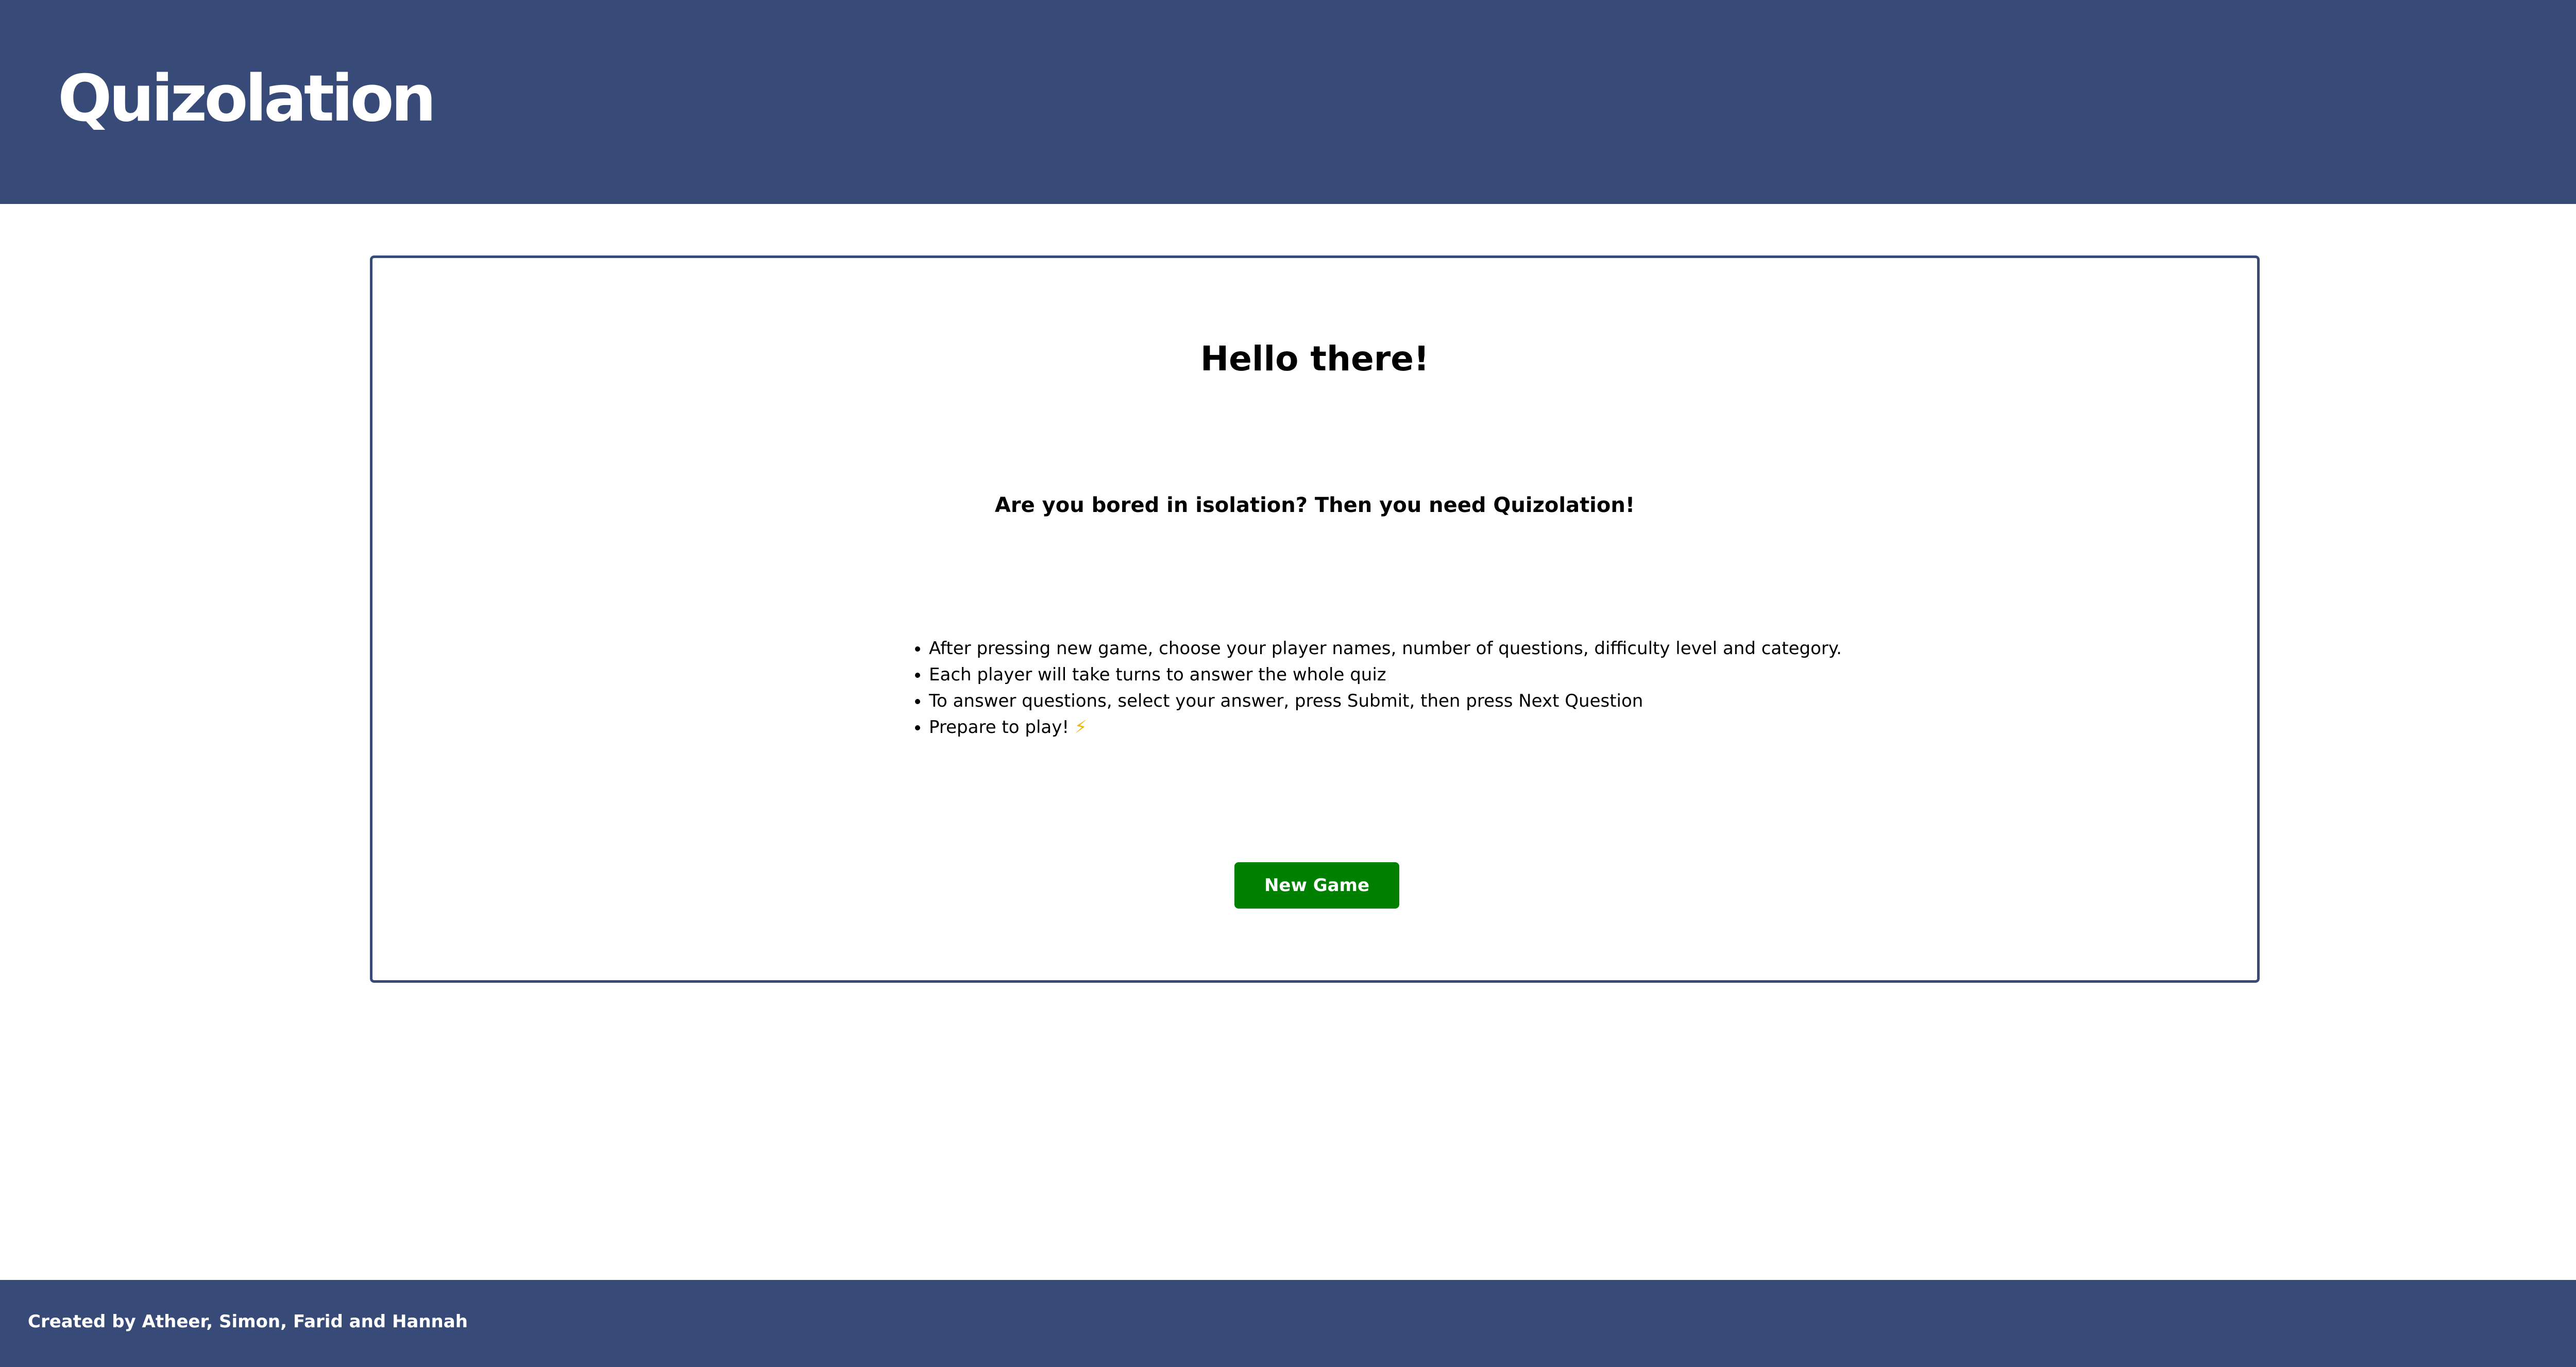 Image resolution: width=2576 pixels, height=1367 pixels. I want to click on site-logo: Quizolation, so click(247, 99).